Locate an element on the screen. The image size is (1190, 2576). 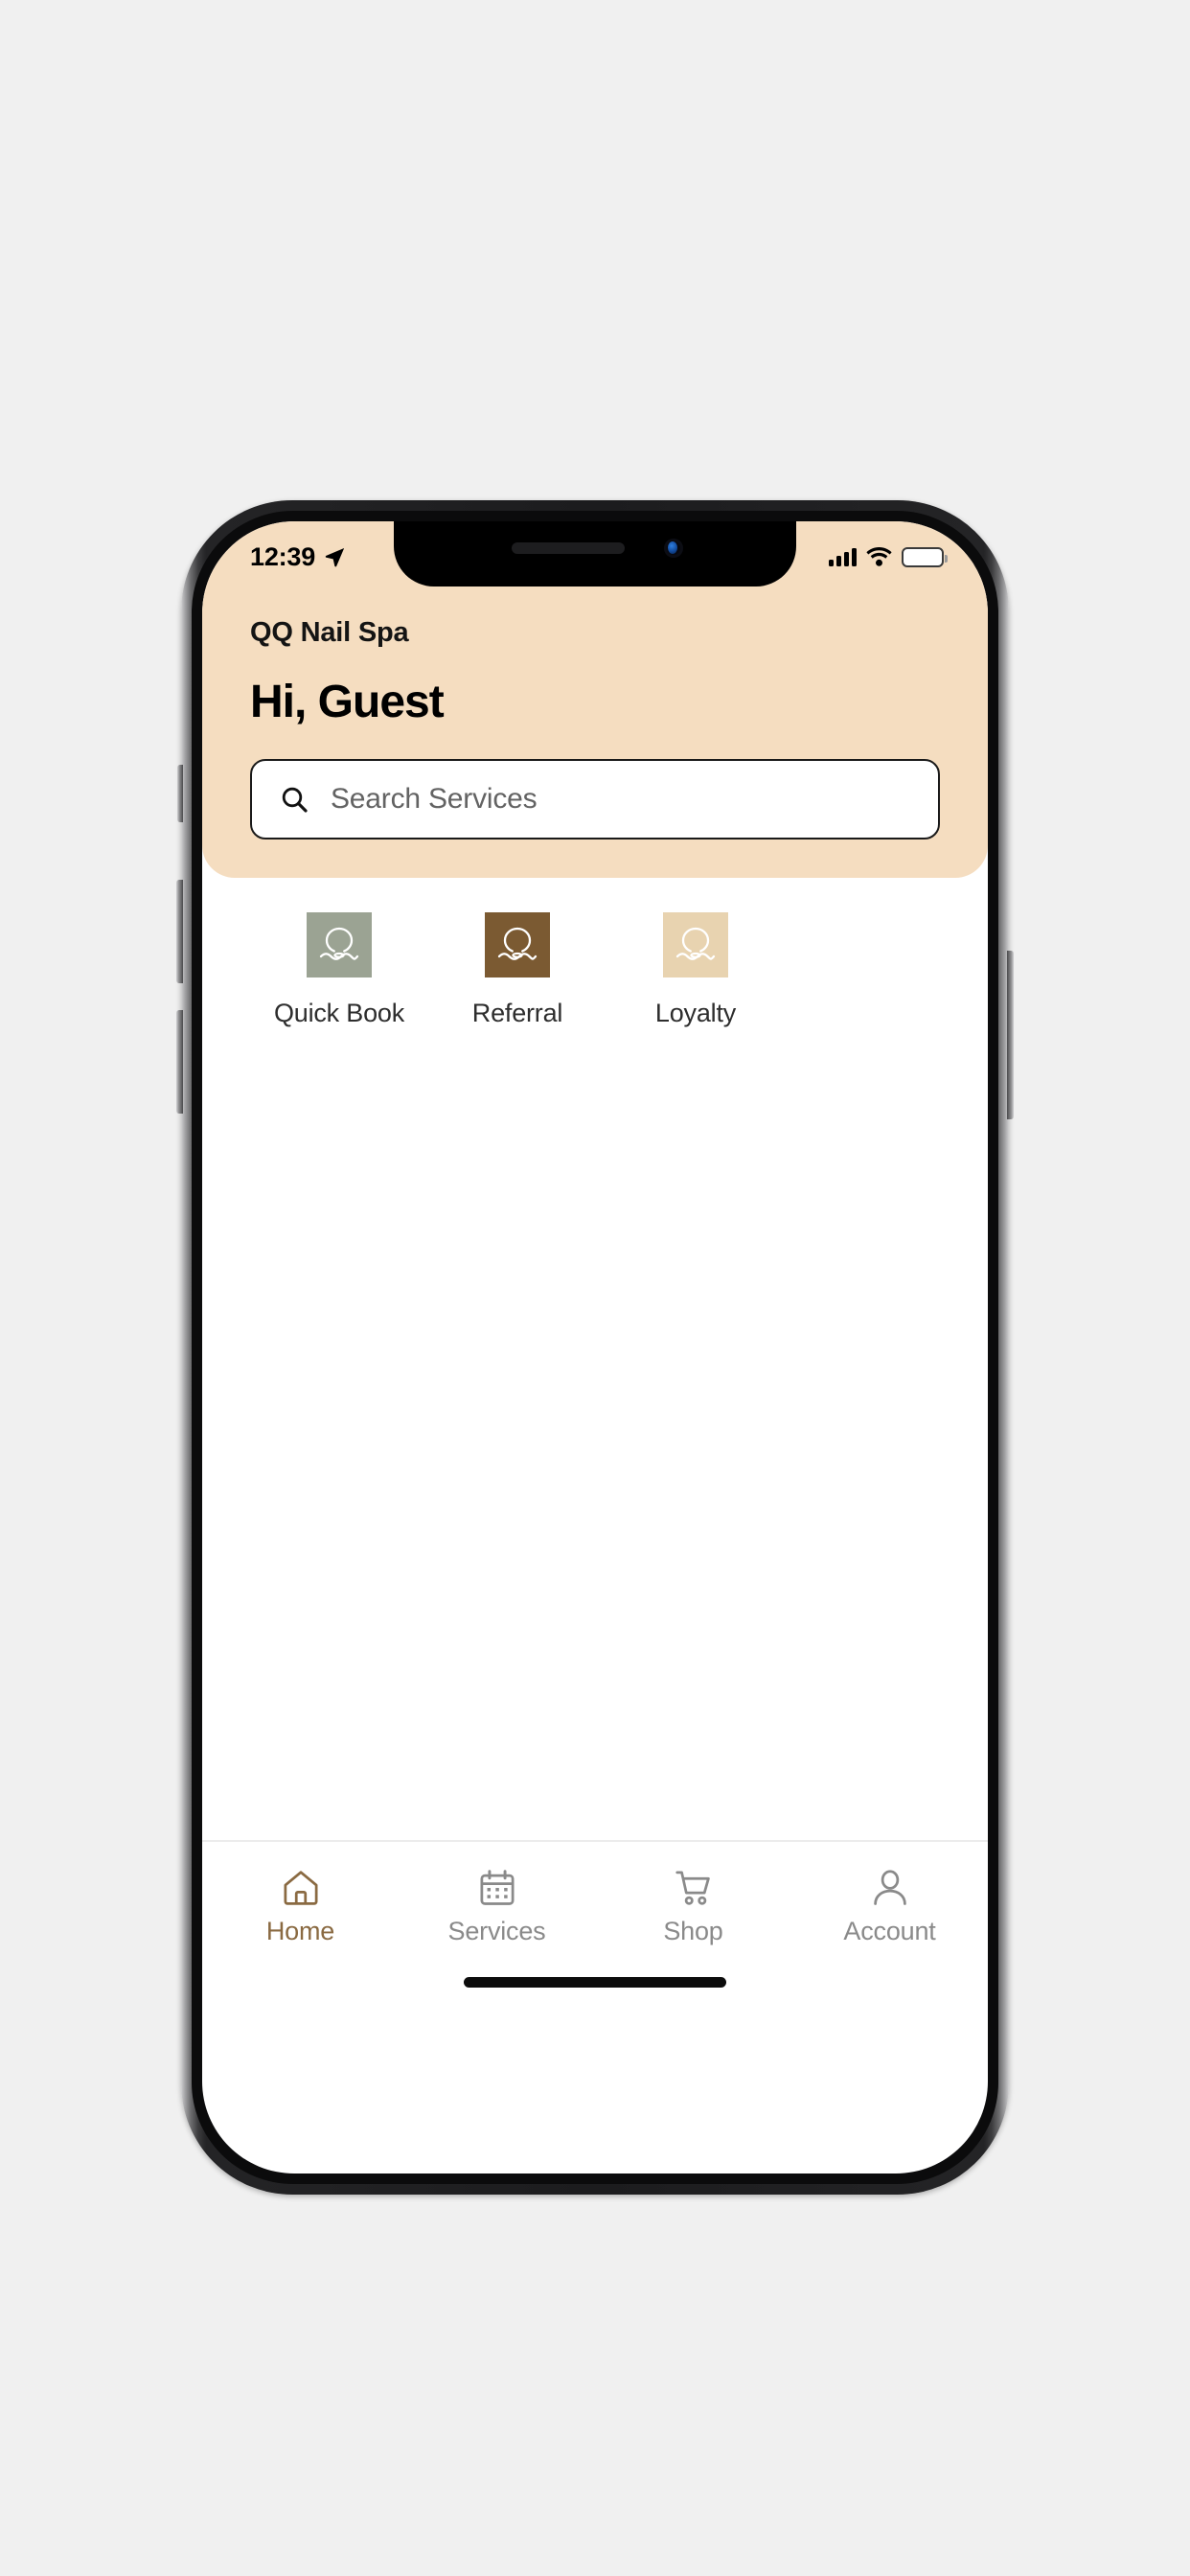
notch is located at coordinates (595, 553).